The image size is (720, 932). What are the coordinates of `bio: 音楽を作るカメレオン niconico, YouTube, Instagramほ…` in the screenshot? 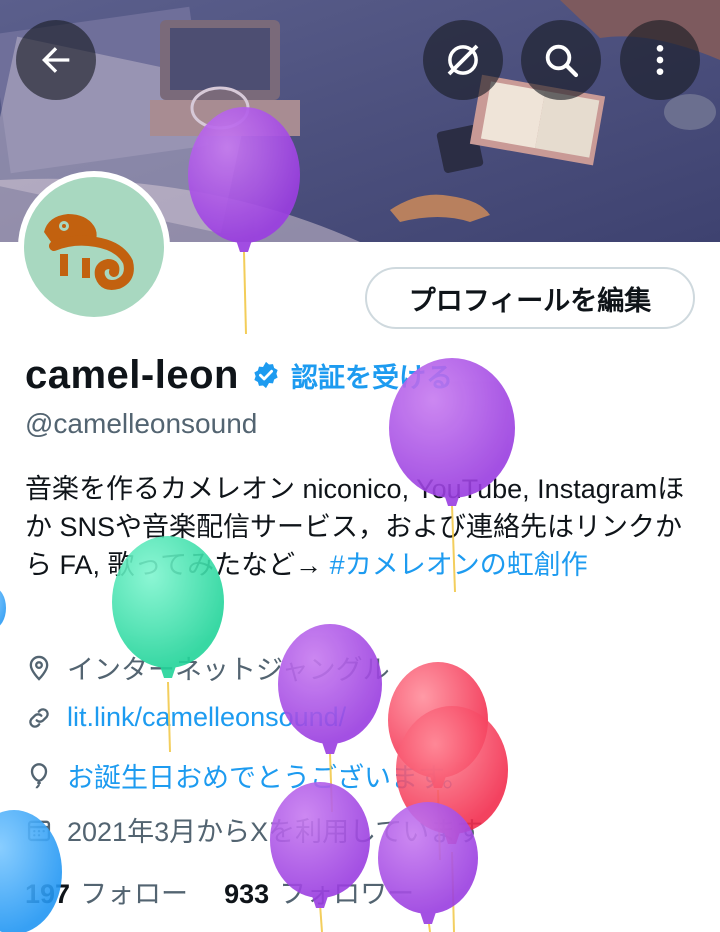 It's located at (365, 527).